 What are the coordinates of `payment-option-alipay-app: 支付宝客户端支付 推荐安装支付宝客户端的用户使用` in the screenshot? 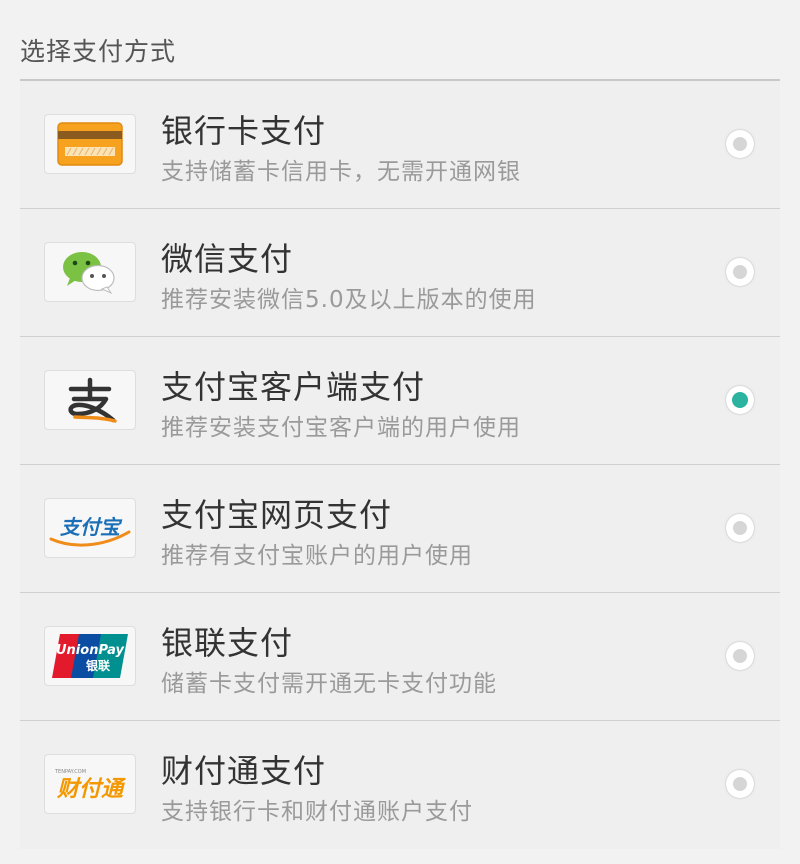 It's located at (400, 401).